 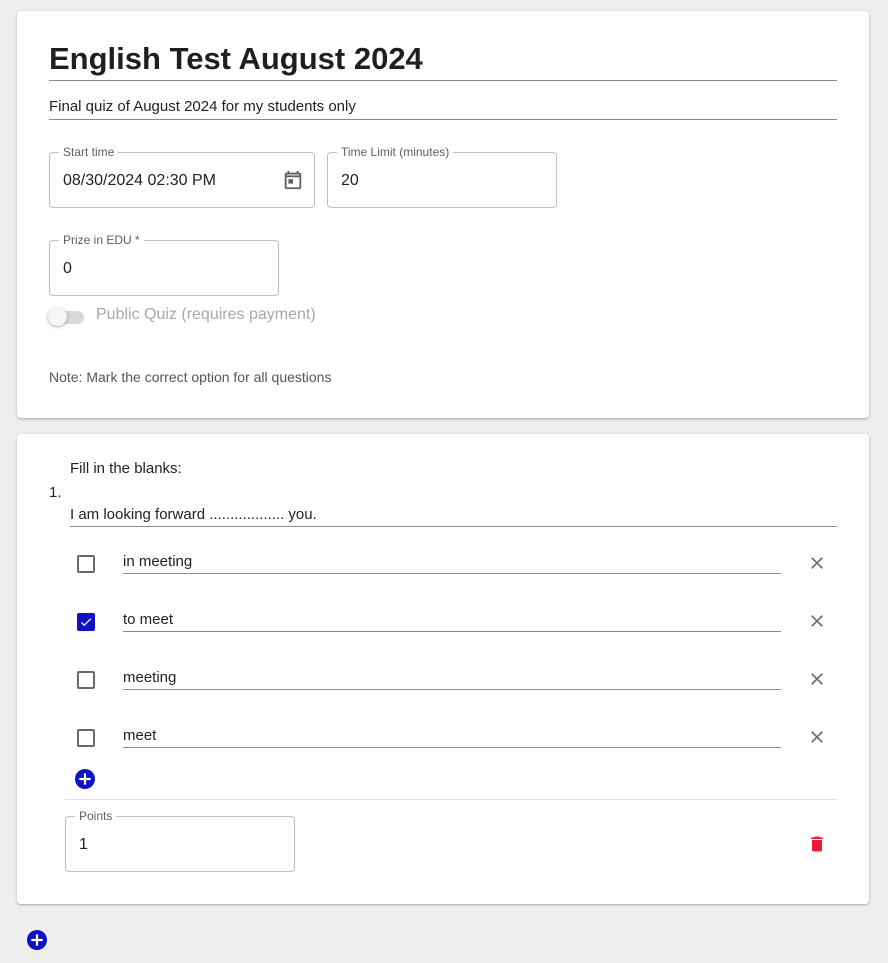 I want to click on option-row: meet, so click(x=451, y=737).